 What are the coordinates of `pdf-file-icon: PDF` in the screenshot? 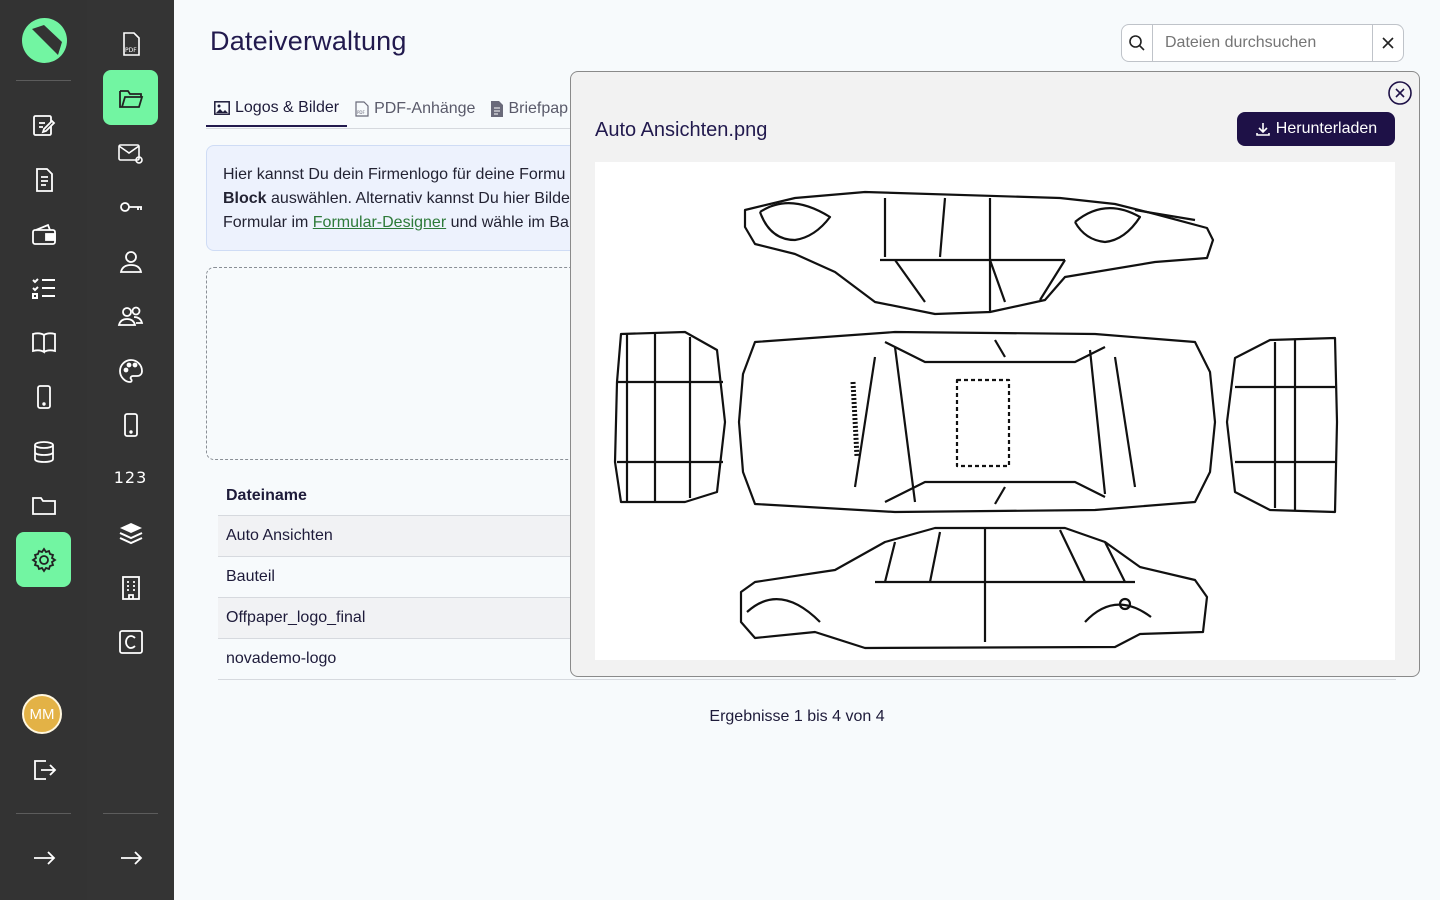 It's located at (131, 43).